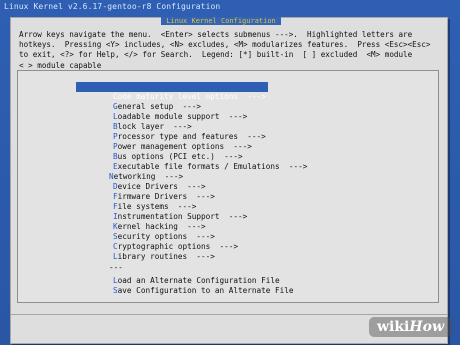  Describe the element at coordinates (393, 327) in the screenshot. I see `watermark-wiki: wiki` at that location.